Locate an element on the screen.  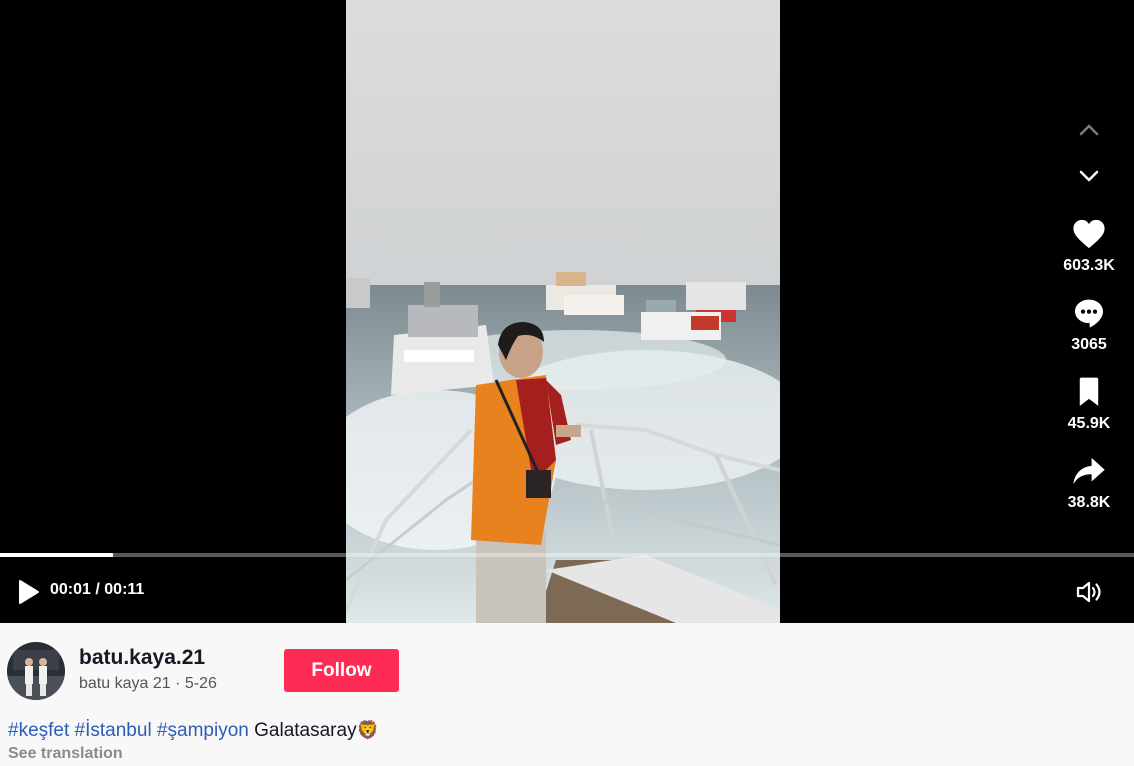
volume-icon is located at coordinates (1088, 592).